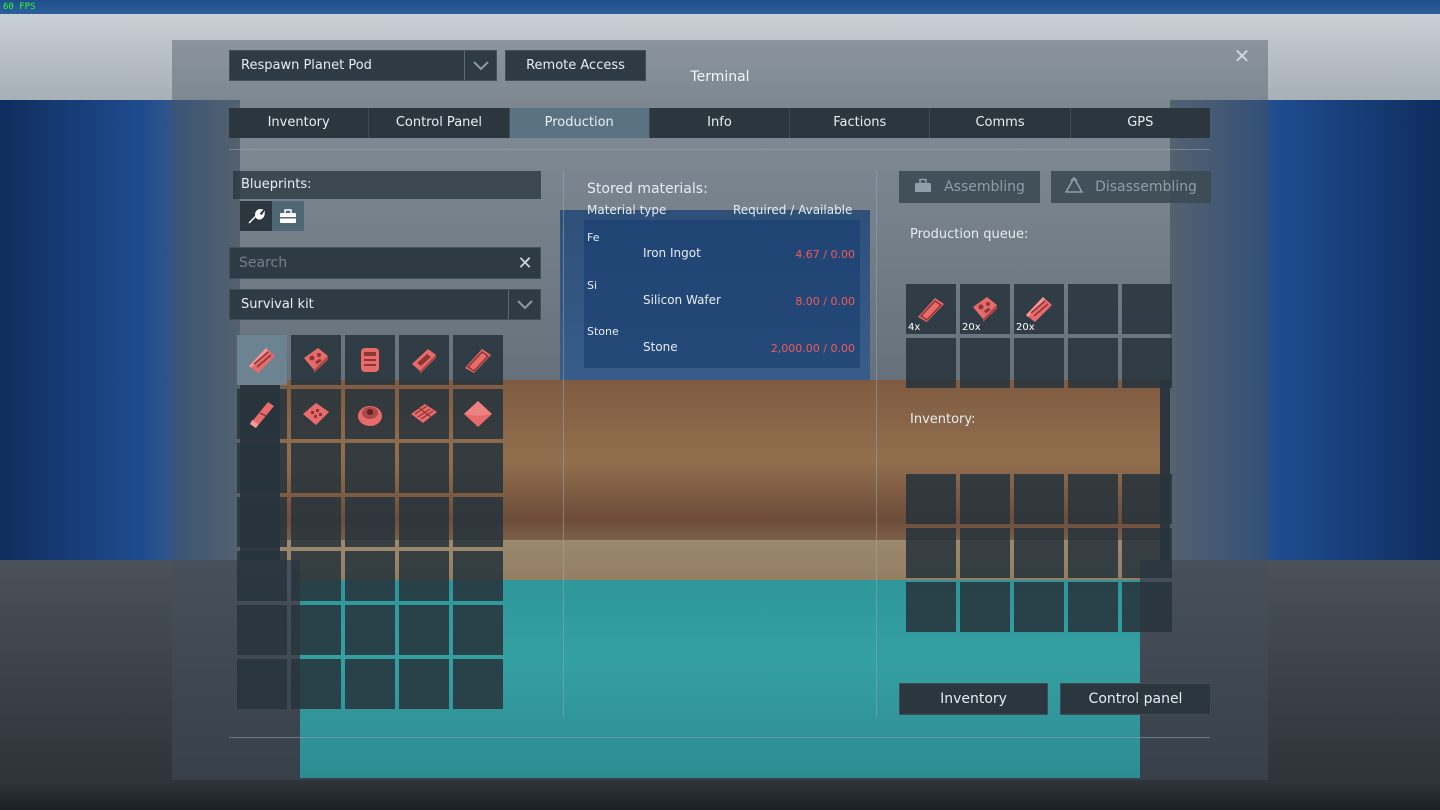 Image resolution: width=1440 pixels, height=810 pixels. Describe the element at coordinates (943, 419) in the screenshot. I see `inventory-title: Inventory:` at that location.